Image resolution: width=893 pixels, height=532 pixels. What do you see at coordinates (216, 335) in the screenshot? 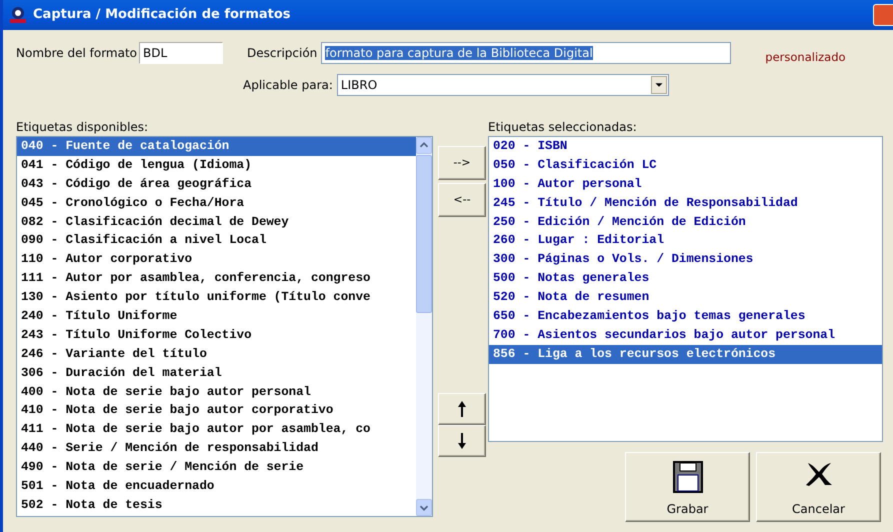
I see `tag-item: 243 - Título Uniforme Colectivo` at bounding box center [216, 335].